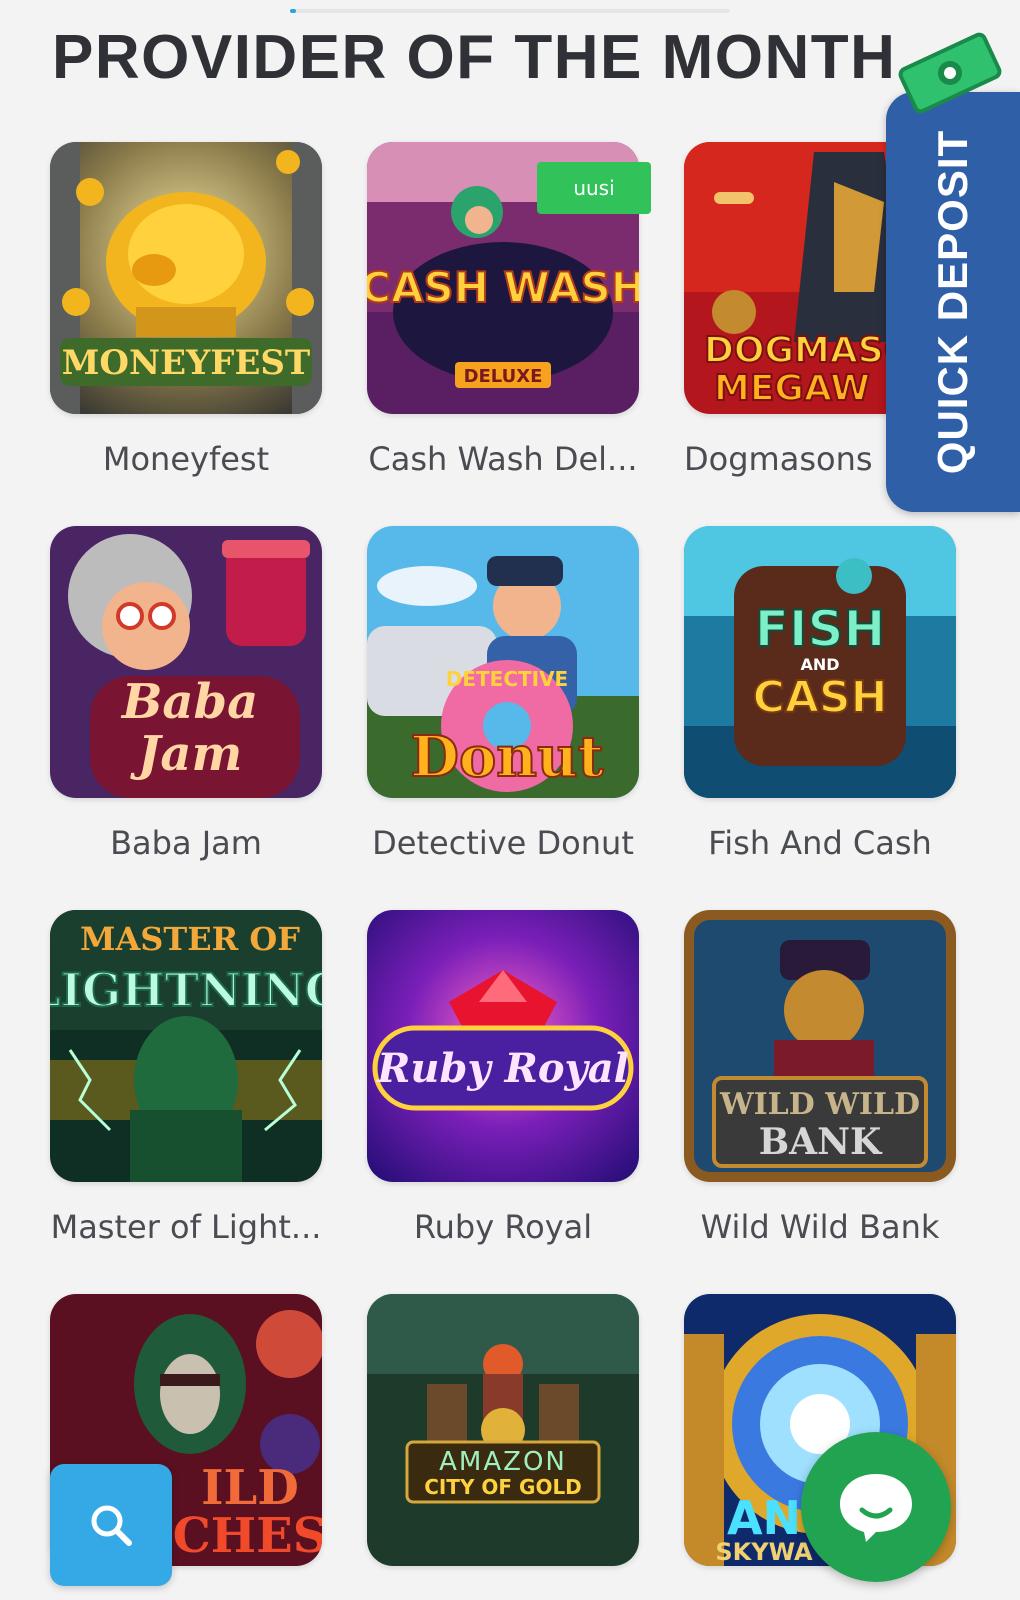  What do you see at coordinates (821, 1142) in the screenshot?
I see `wild-bank-sub-text: BANK` at bounding box center [821, 1142].